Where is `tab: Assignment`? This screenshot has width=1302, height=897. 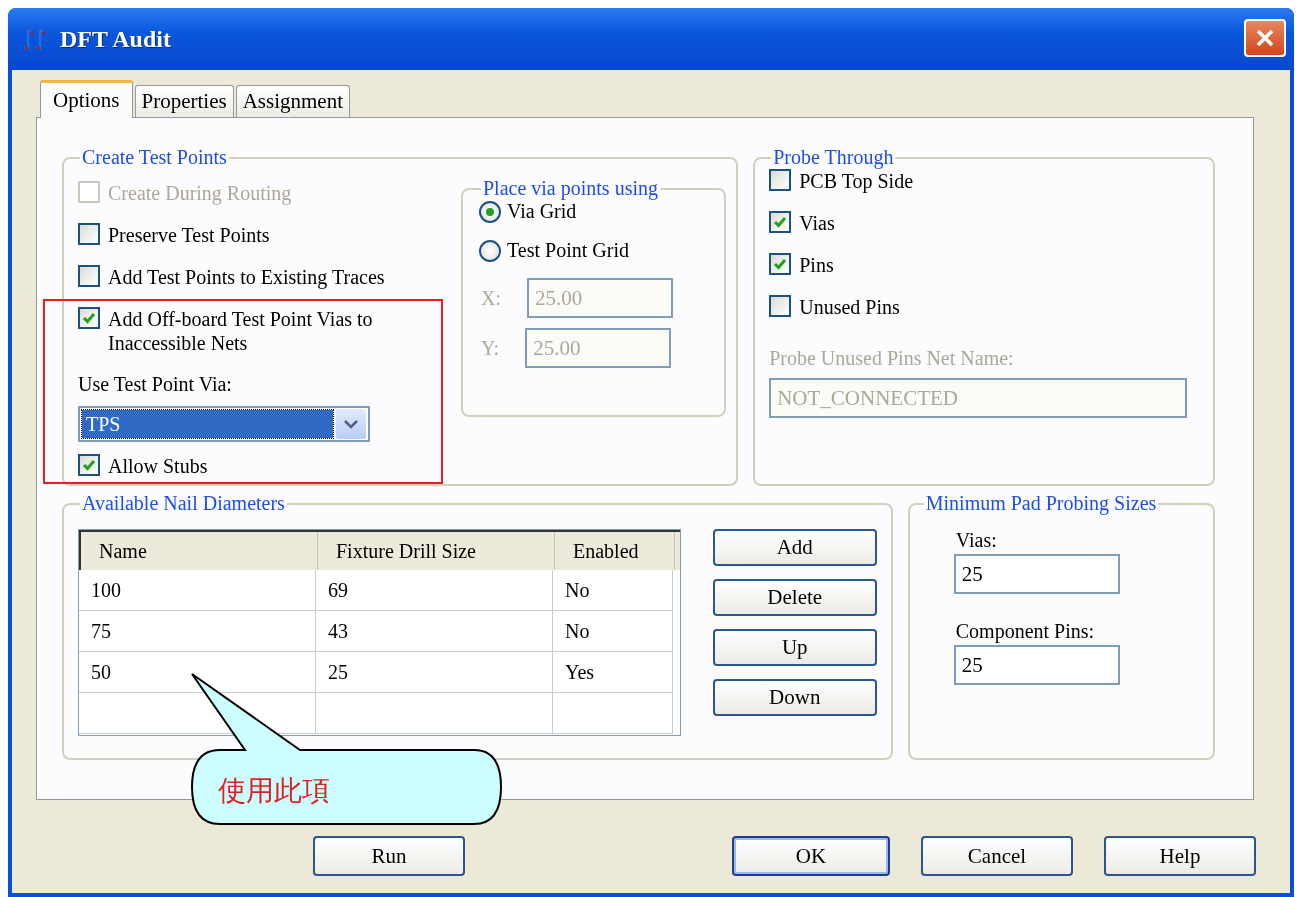 tab: Assignment is located at coordinates (292, 101).